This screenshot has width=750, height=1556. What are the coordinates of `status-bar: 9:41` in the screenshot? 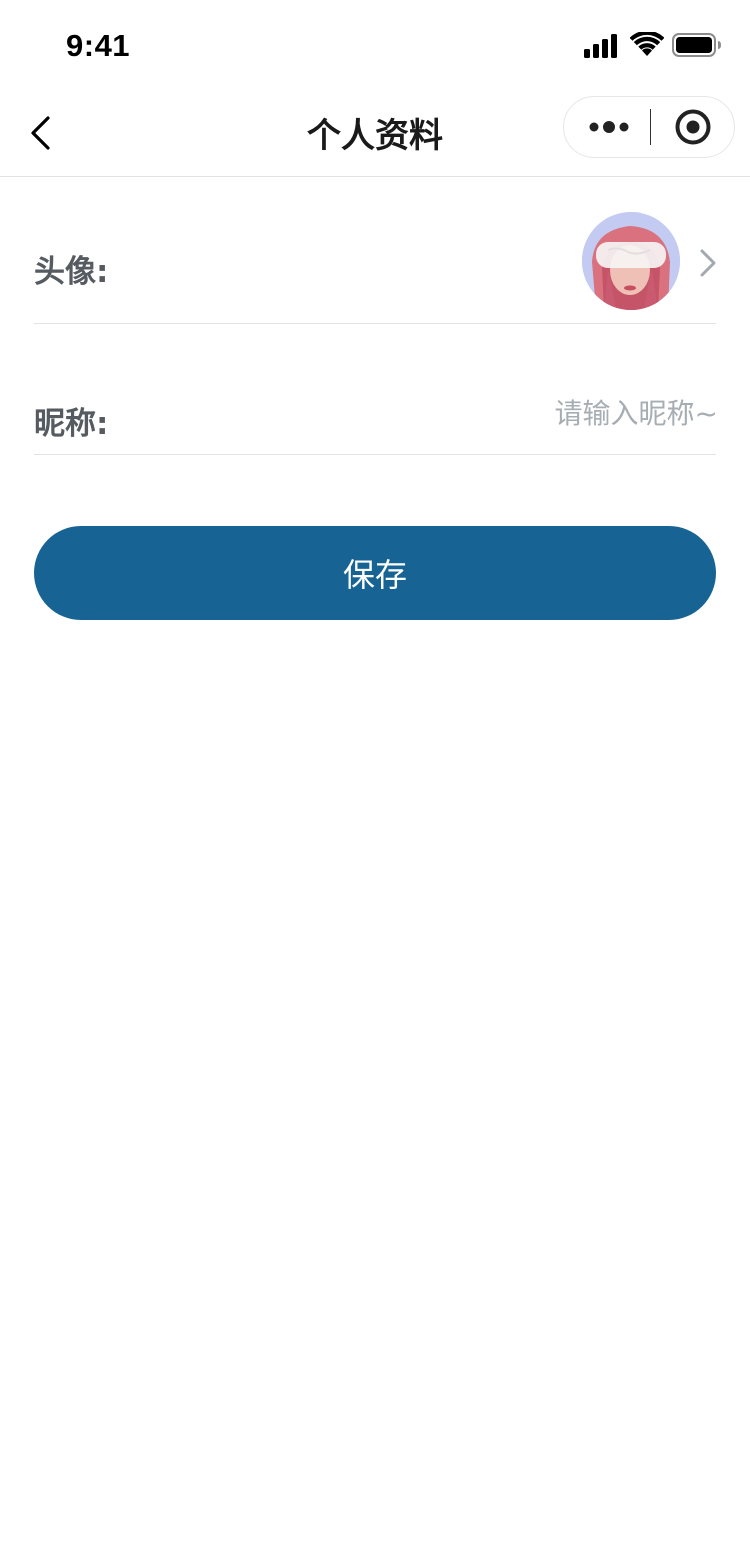 It's located at (375, 44).